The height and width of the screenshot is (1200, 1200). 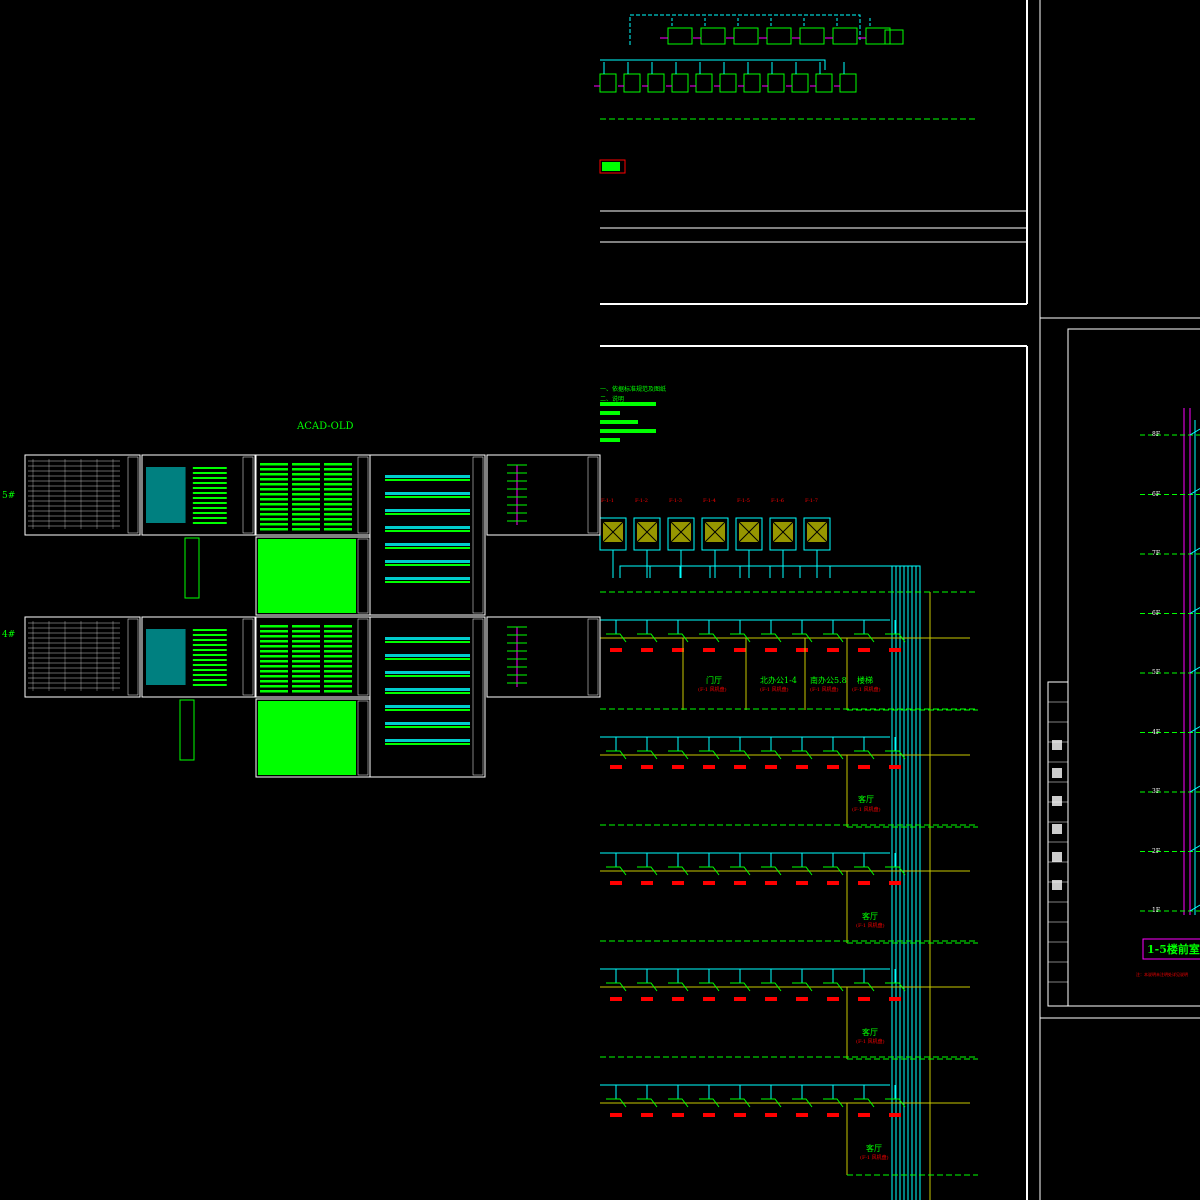 I want to click on note-line-1: 一、依据标准规范及图纸, so click(x=633, y=389).